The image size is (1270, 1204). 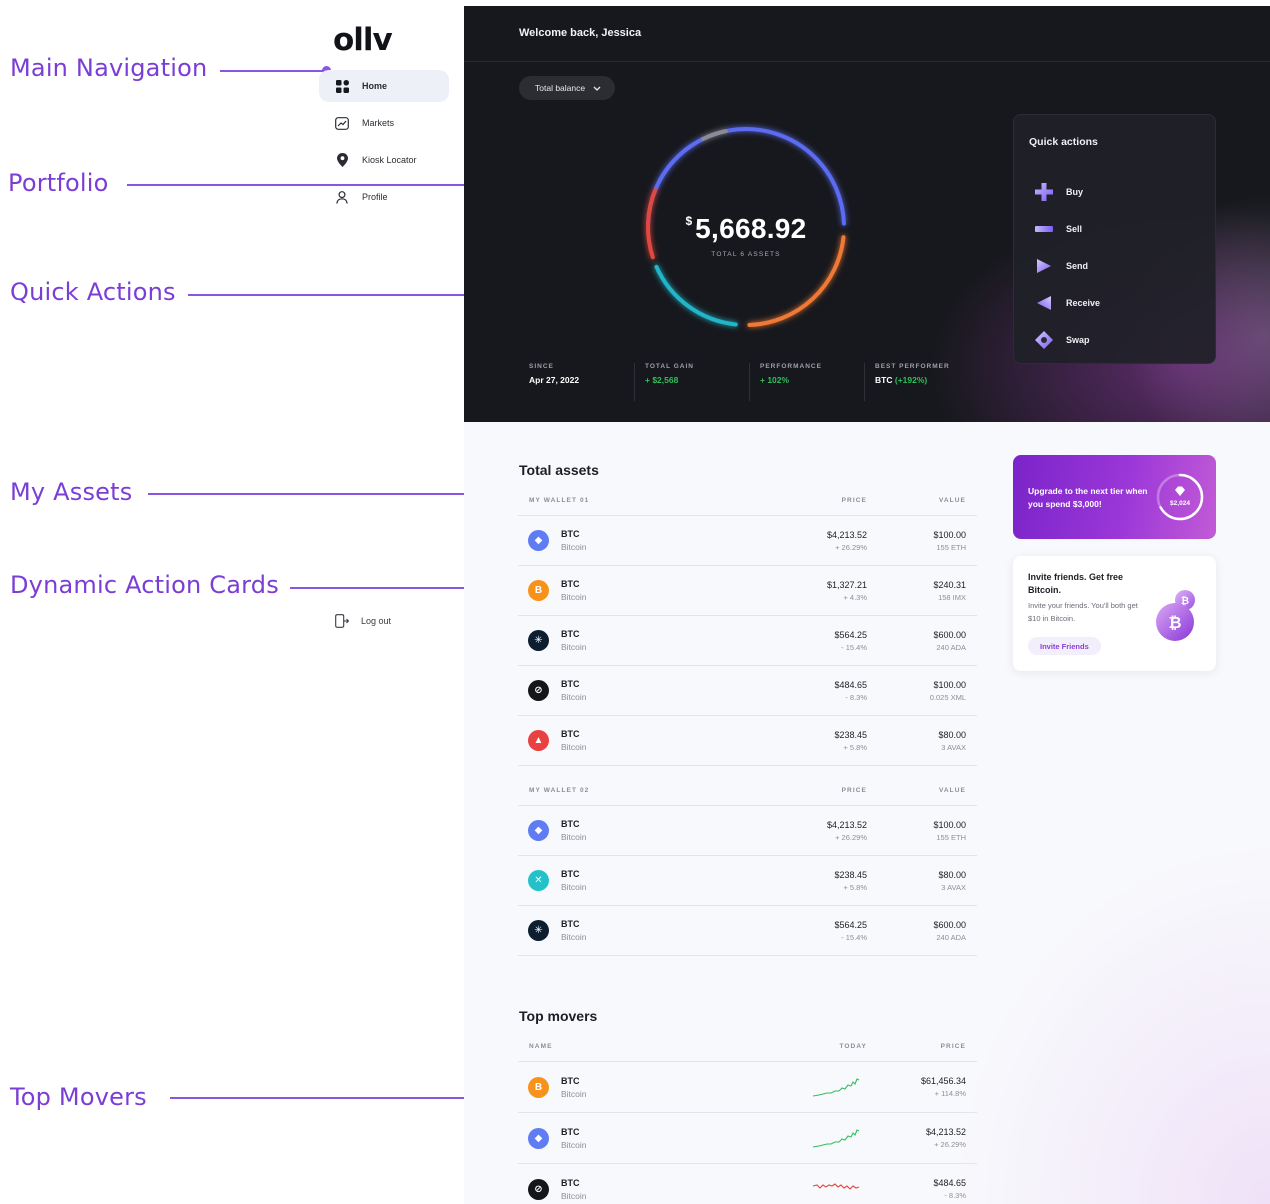 What do you see at coordinates (747, 1184) in the screenshot?
I see `table-row: ⊘ BTC Bitcoin $484.65 - 8.3%` at bounding box center [747, 1184].